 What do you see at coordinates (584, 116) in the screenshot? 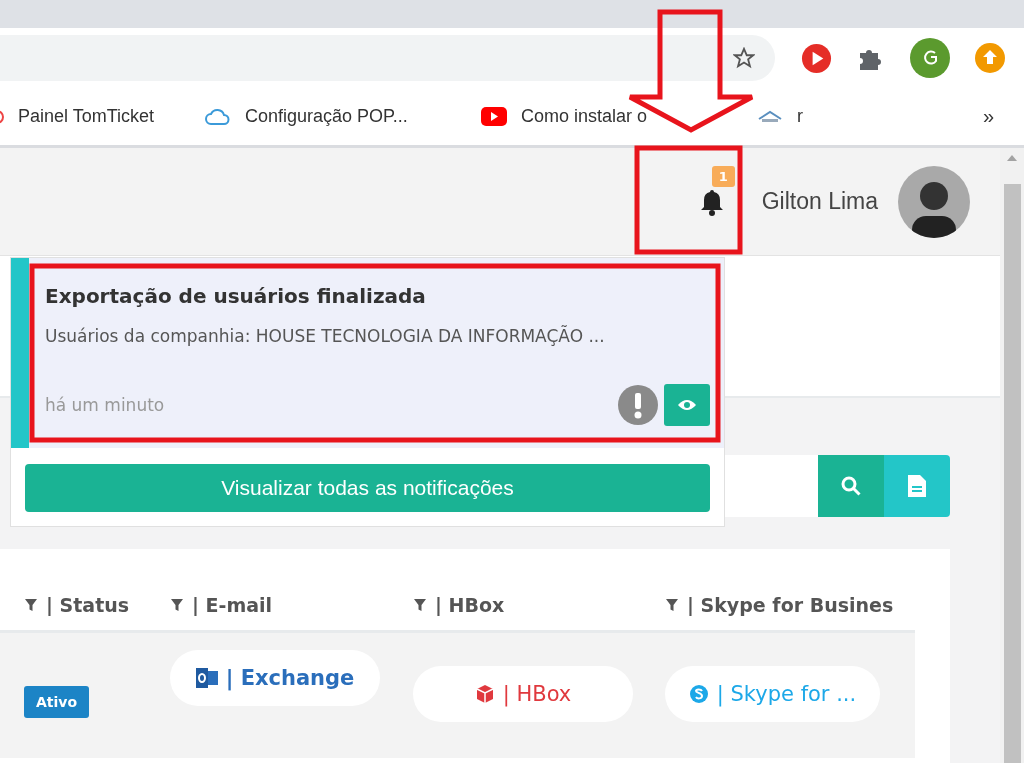
I see `bookmark-link: Como instalar o` at bounding box center [584, 116].